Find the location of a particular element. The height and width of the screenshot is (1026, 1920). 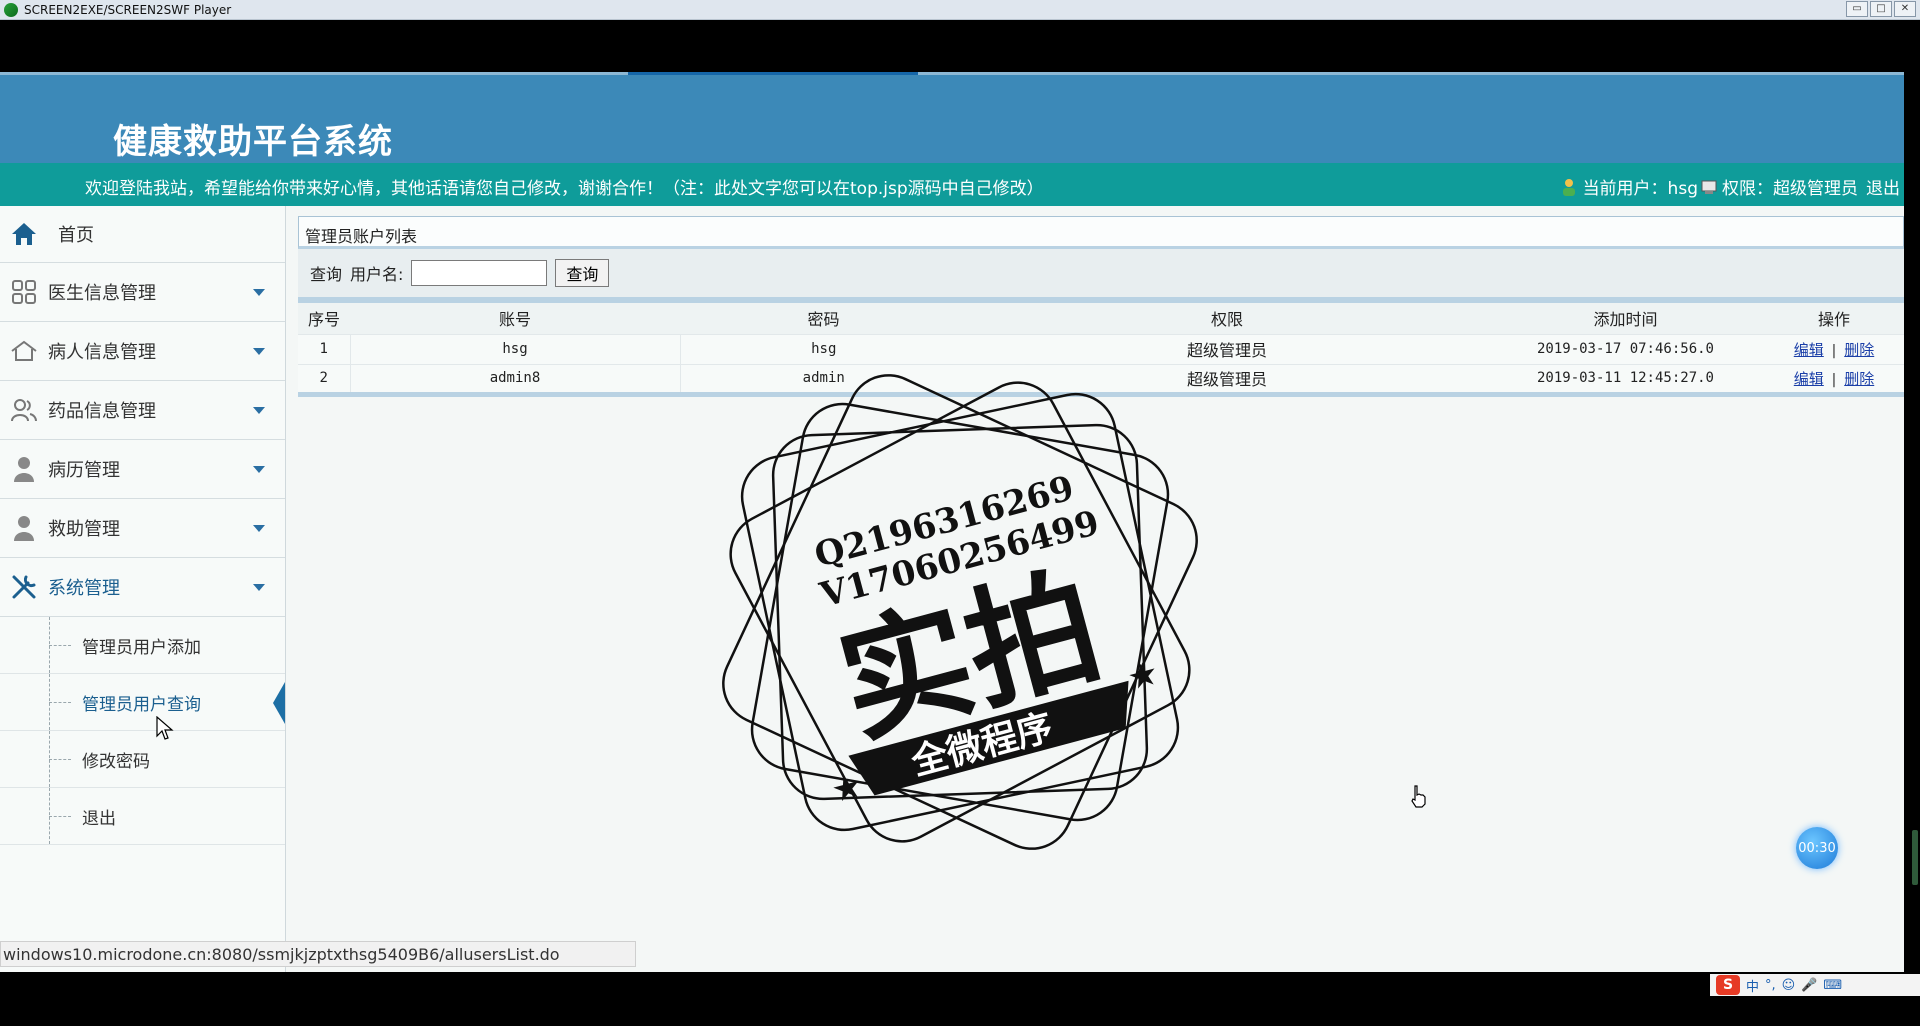

user-info: 当前用户：hsg 权限：超级管理员 退出 is located at coordinates (1730, 186).